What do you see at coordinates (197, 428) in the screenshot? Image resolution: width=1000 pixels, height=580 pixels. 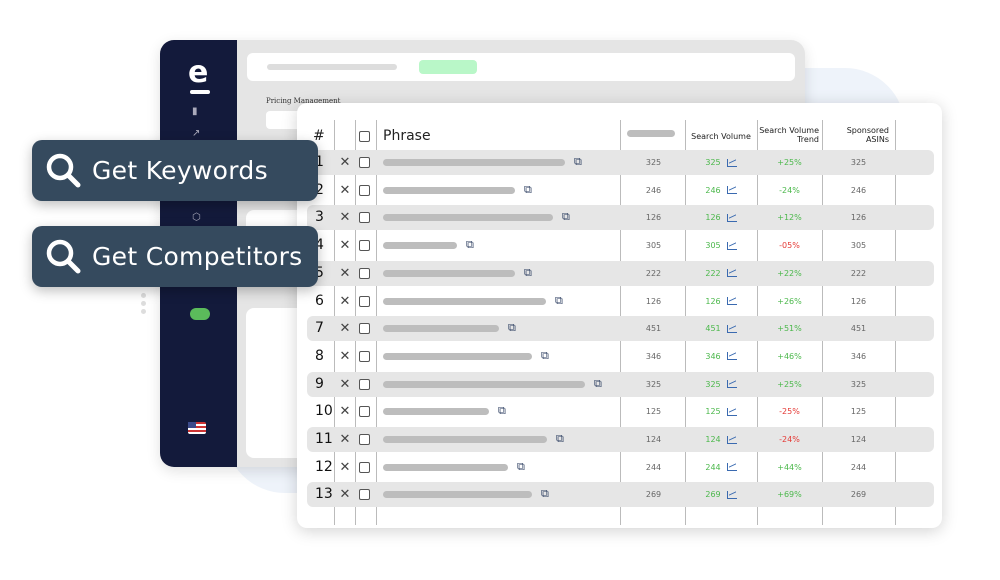 I see `us-flag-icon` at bounding box center [197, 428].